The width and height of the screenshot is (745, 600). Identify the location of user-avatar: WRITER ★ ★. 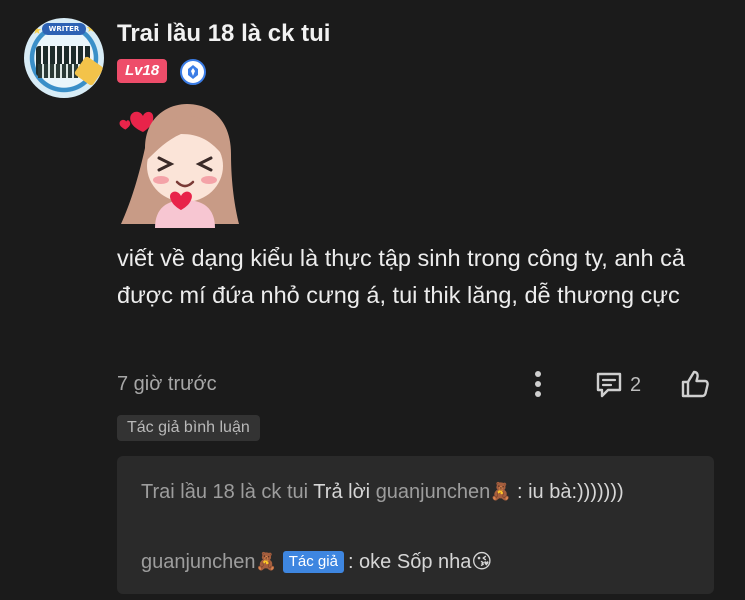
(64, 58).